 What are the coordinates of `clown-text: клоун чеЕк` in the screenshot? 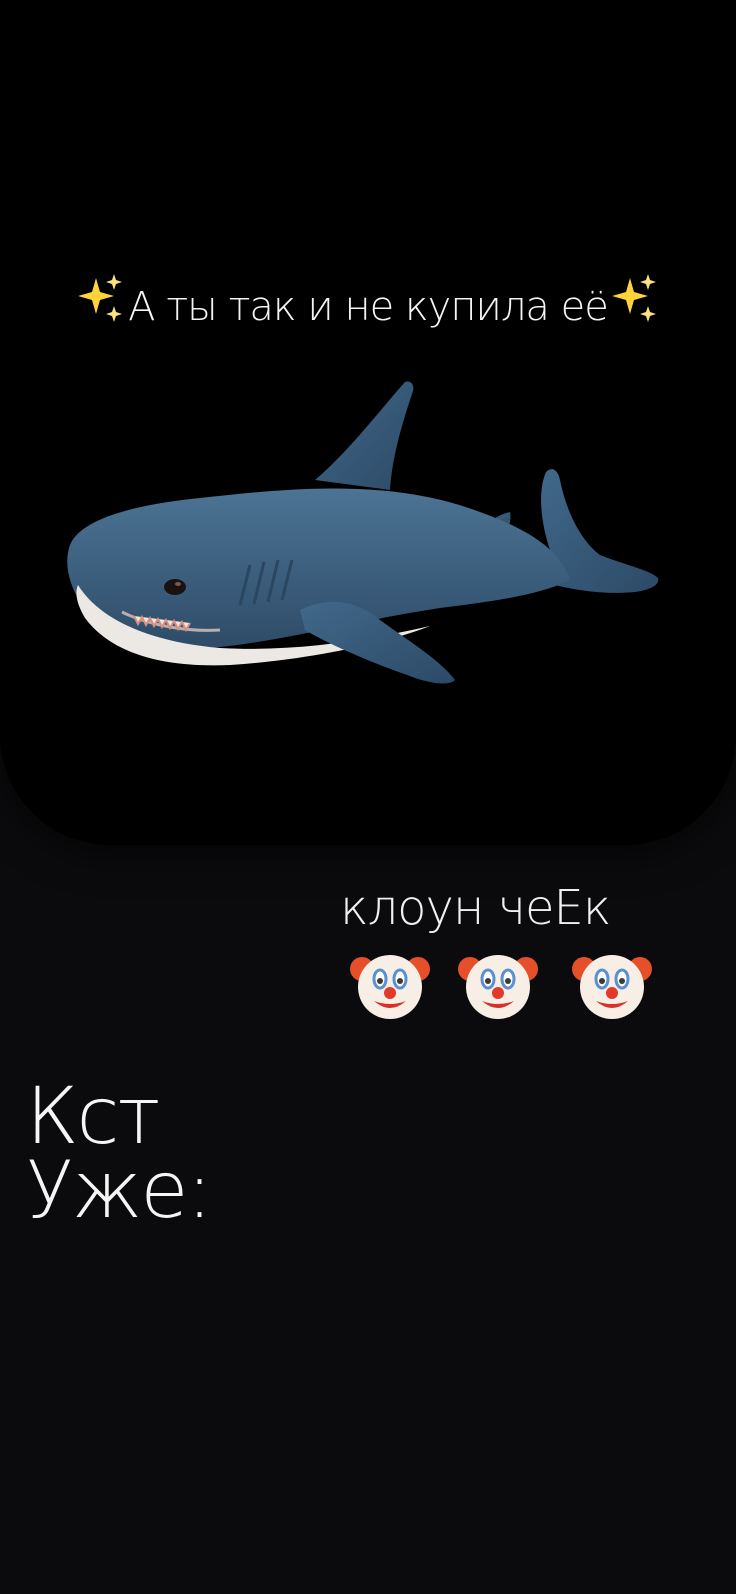 It's located at (475, 908).